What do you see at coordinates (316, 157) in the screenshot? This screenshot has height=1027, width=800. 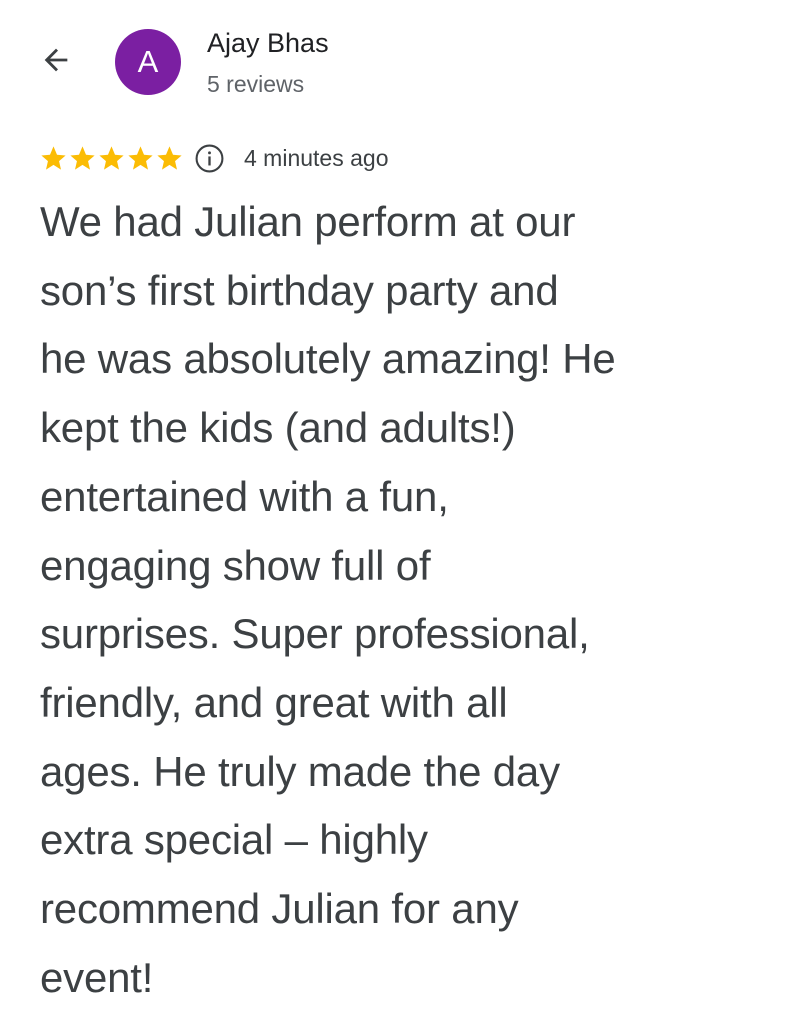 I see `review-timestamp: 4 minutes ago` at bounding box center [316, 157].